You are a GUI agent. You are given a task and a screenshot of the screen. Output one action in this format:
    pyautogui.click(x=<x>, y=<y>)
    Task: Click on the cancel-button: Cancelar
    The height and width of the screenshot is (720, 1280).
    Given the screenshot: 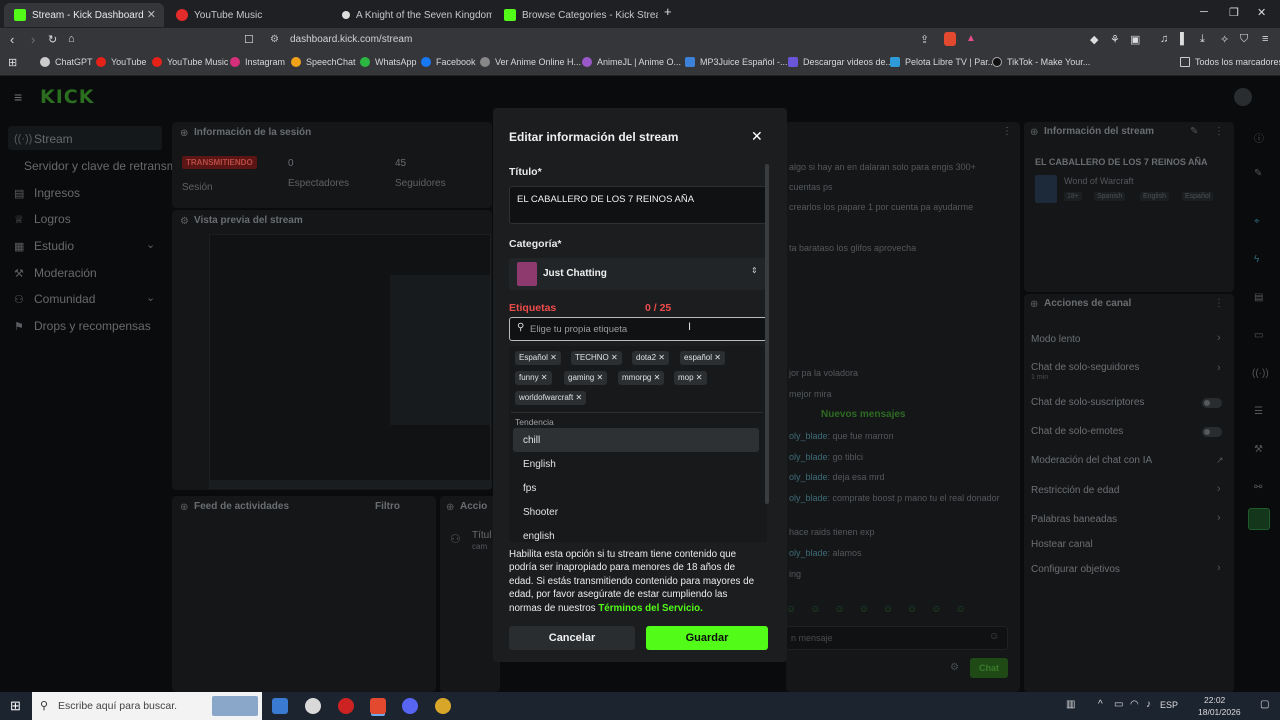 What is the action you would take?
    pyautogui.click(x=572, y=638)
    